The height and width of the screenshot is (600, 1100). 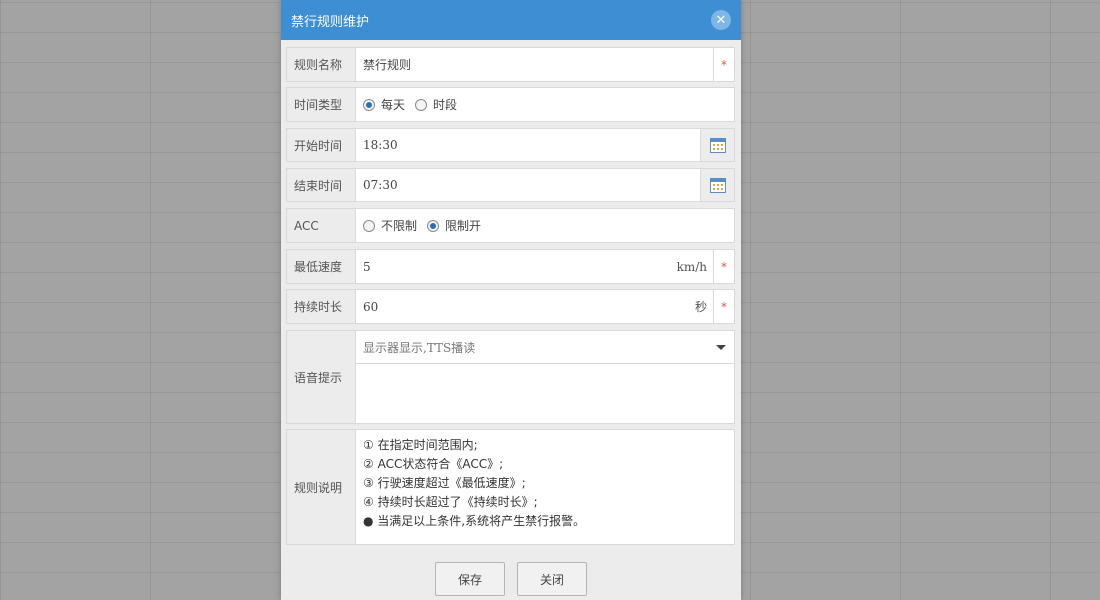 What do you see at coordinates (321, 487) in the screenshot?
I see `description-label: 规则说明` at bounding box center [321, 487].